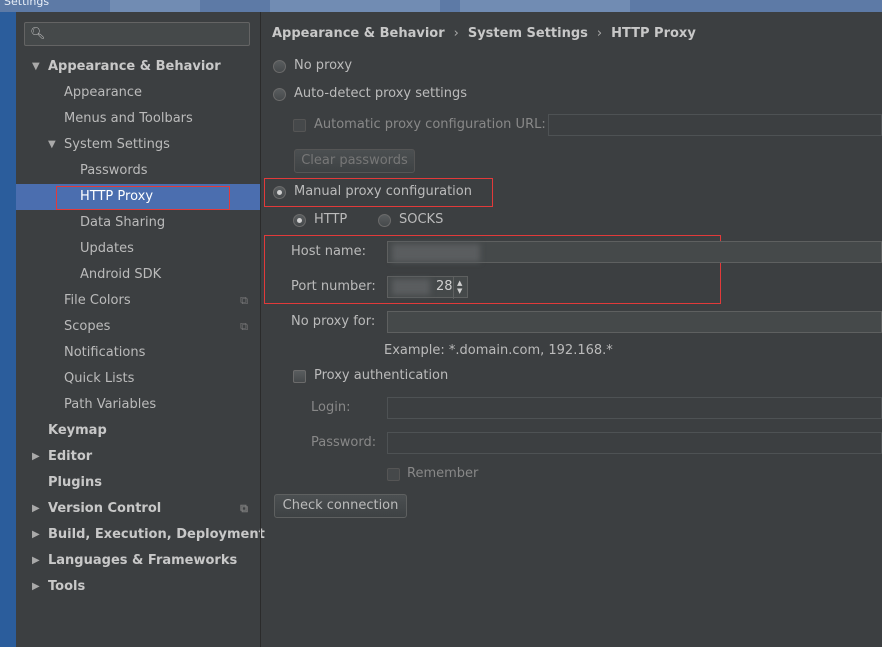 The image size is (882, 647). What do you see at coordinates (138, 587) in the screenshot?
I see `sidebar-item-tools: ▶ Tools` at bounding box center [138, 587].